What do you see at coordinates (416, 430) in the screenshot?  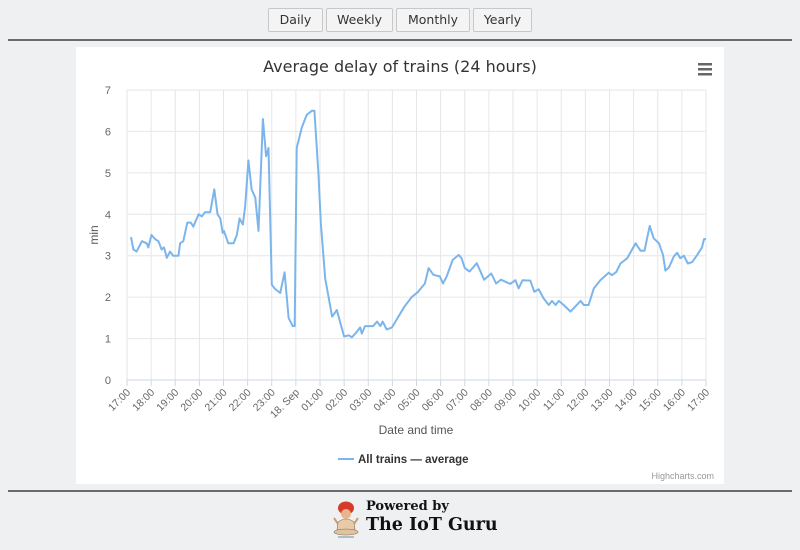 I see `x-axis-title: Date and time` at bounding box center [416, 430].